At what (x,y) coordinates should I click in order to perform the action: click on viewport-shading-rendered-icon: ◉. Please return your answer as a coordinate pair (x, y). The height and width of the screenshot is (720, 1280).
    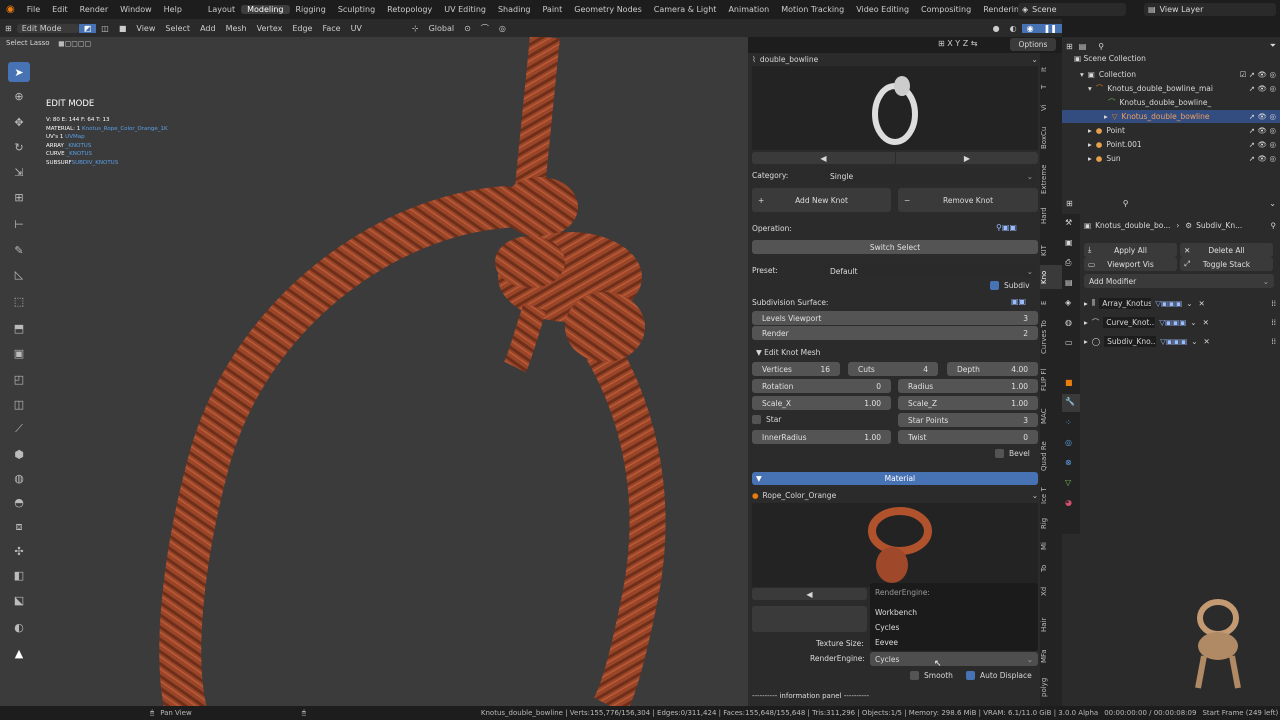
    Looking at the image, I should click on (1030, 28).